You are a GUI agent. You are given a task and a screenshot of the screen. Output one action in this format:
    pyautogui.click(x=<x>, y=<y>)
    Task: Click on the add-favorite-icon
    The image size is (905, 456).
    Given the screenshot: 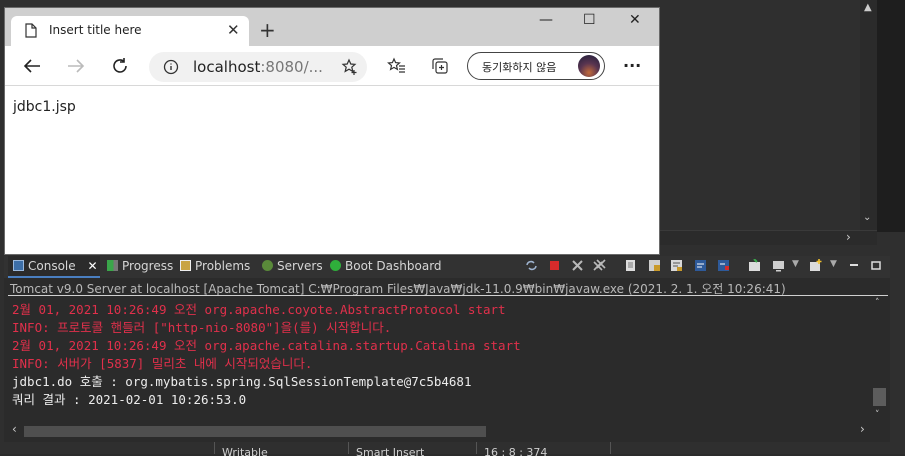 What is the action you would take?
    pyautogui.click(x=350, y=67)
    